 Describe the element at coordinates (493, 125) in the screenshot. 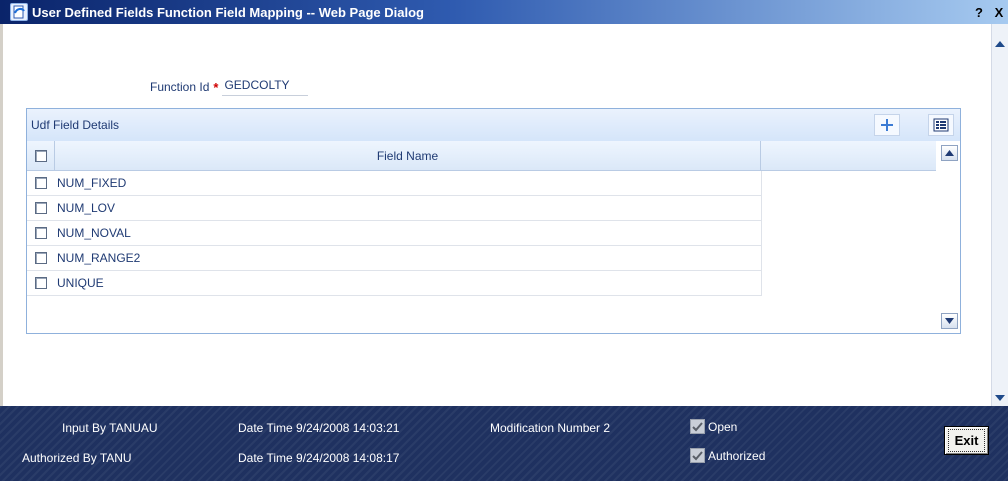

I see `panel-header: Udf Field Details` at that location.